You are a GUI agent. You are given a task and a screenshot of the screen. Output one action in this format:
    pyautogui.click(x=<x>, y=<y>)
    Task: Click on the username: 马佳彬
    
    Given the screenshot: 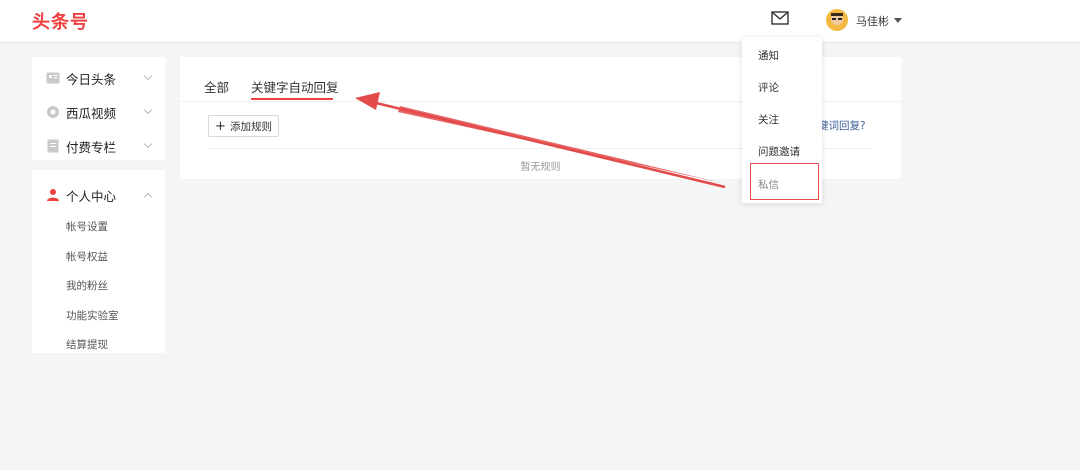 What is the action you would take?
    pyautogui.click(x=872, y=21)
    